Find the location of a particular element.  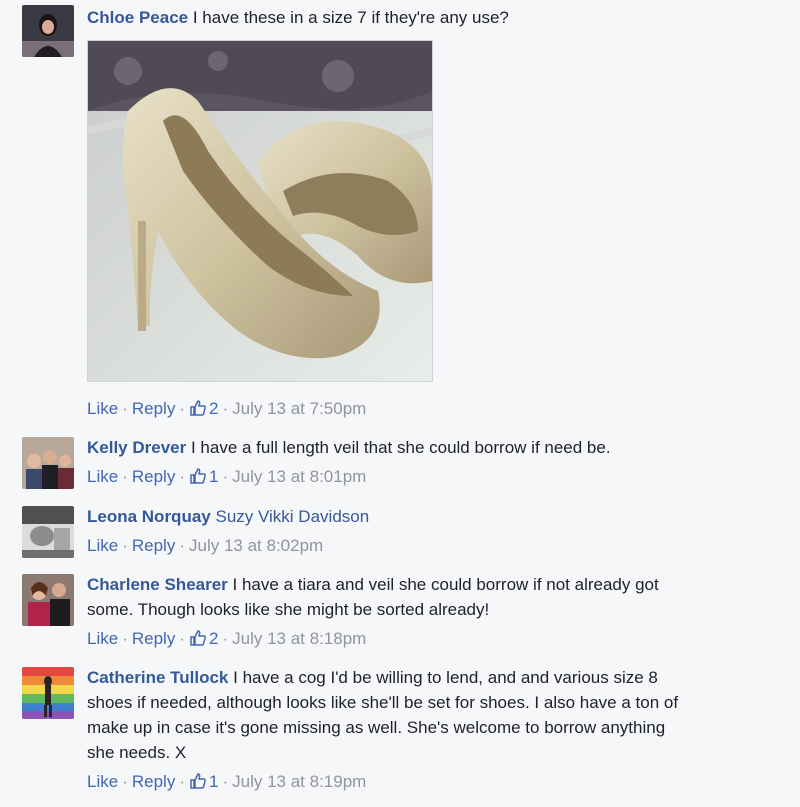

timestamp: July 13 at 8:02pm is located at coordinates (256, 545).